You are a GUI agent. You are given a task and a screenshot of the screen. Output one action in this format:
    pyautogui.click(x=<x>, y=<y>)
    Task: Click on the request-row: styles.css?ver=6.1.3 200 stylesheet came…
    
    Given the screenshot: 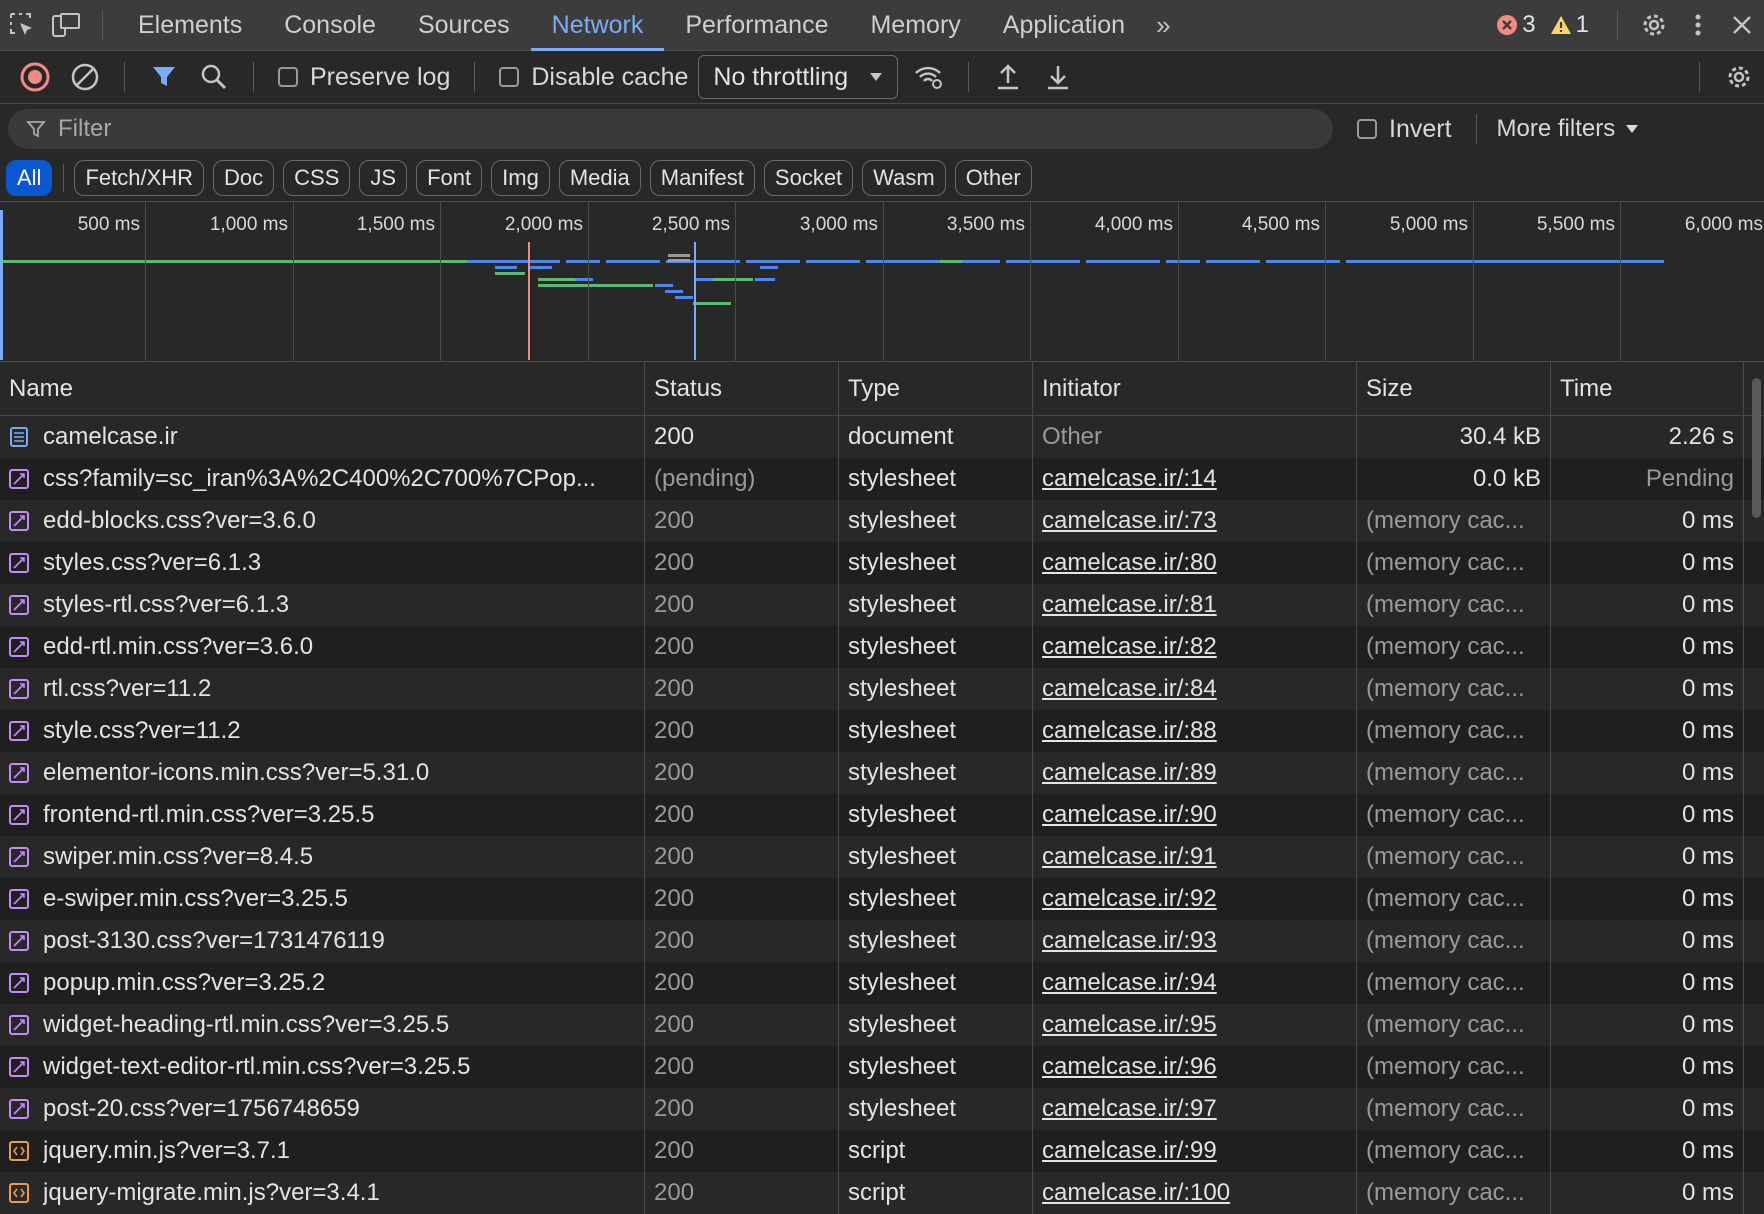 What is the action you would take?
    pyautogui.click(x=882, y=563)
    